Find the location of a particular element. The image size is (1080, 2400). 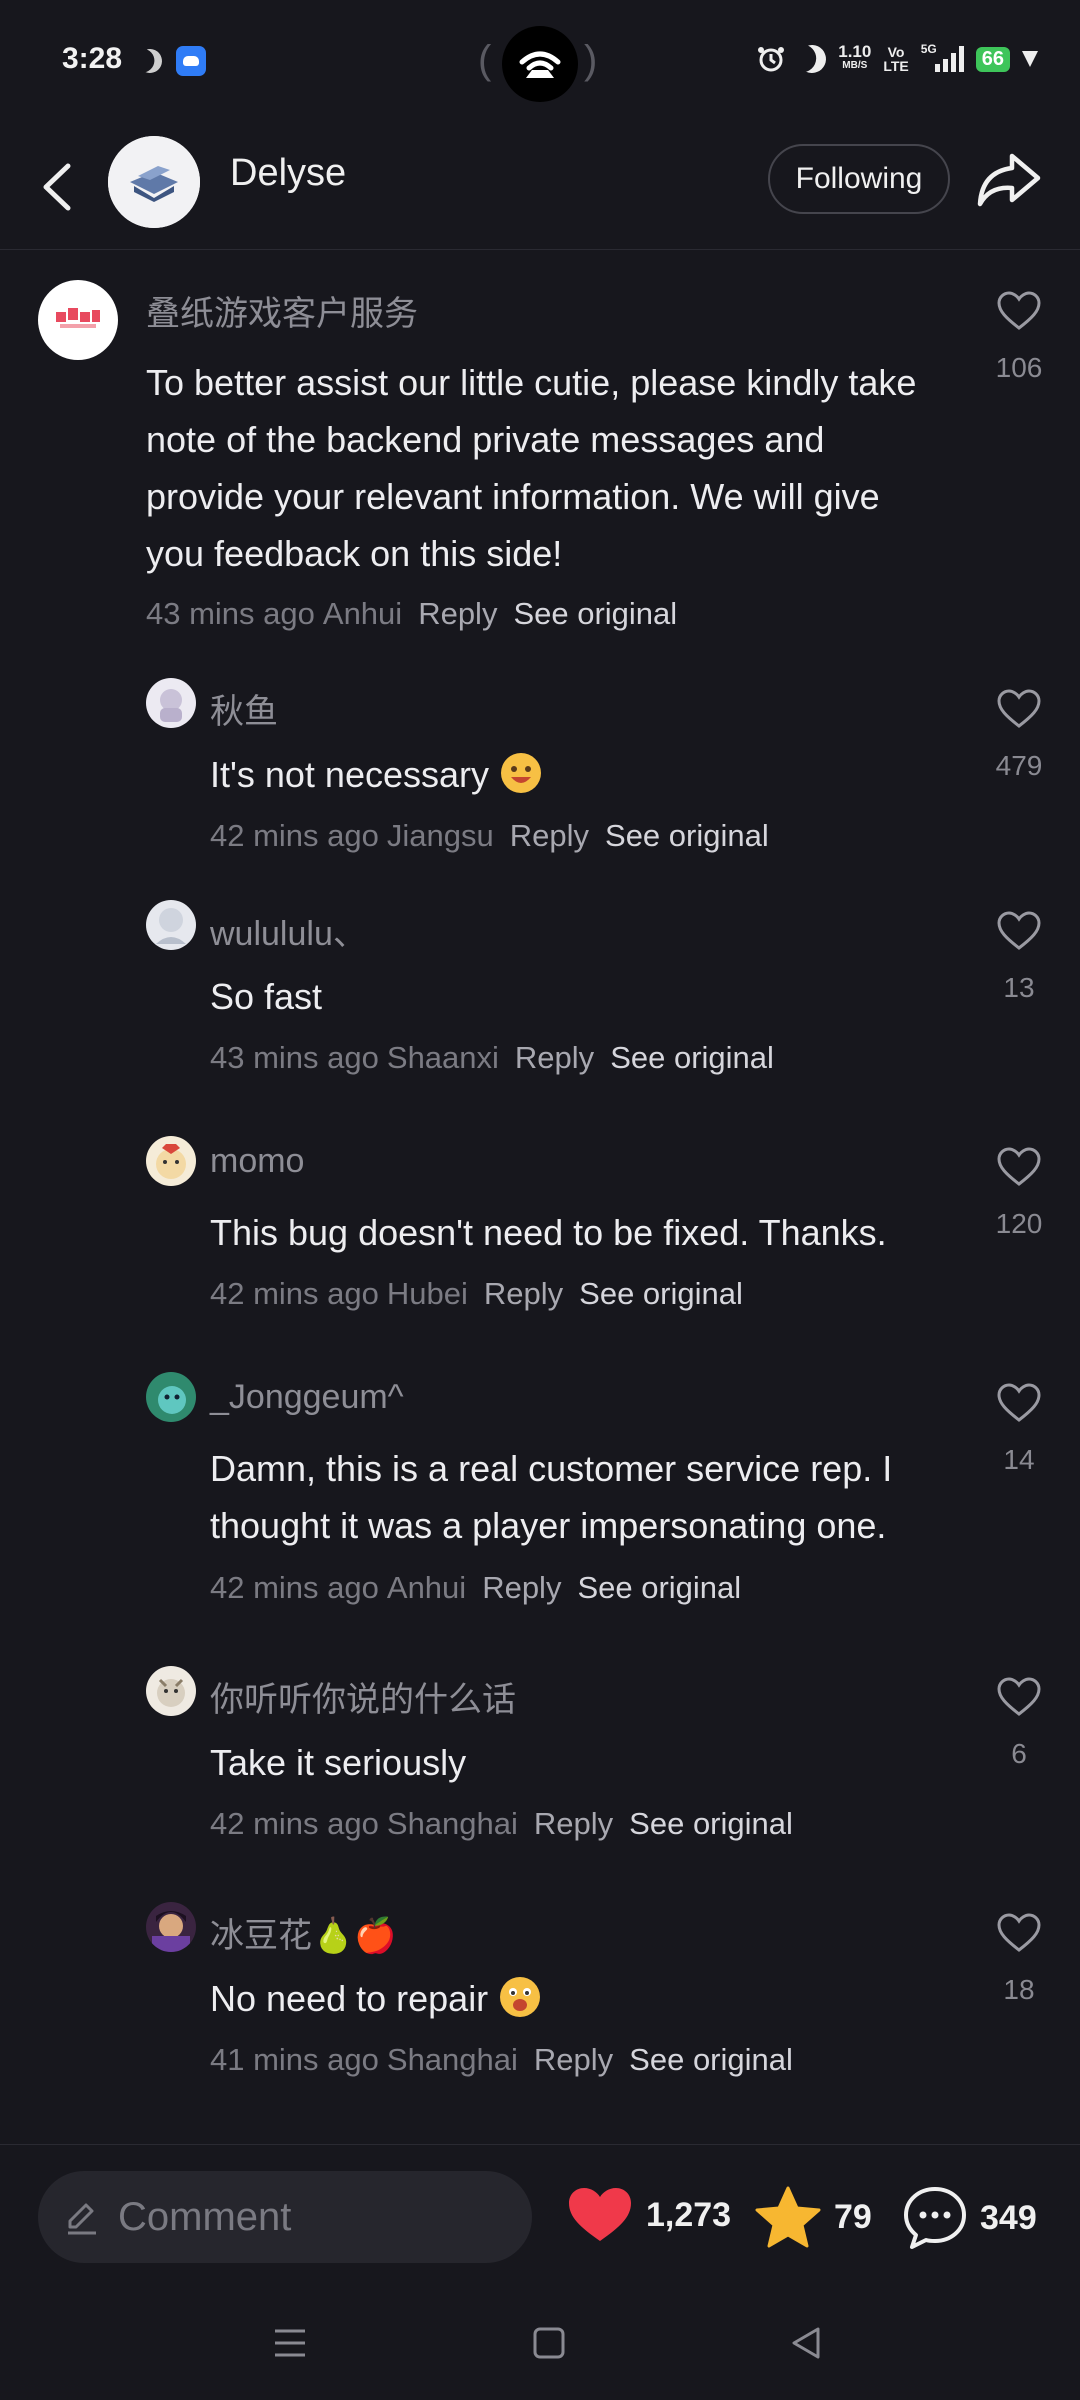

app-notification-icon is located at coordinates (191, 61).